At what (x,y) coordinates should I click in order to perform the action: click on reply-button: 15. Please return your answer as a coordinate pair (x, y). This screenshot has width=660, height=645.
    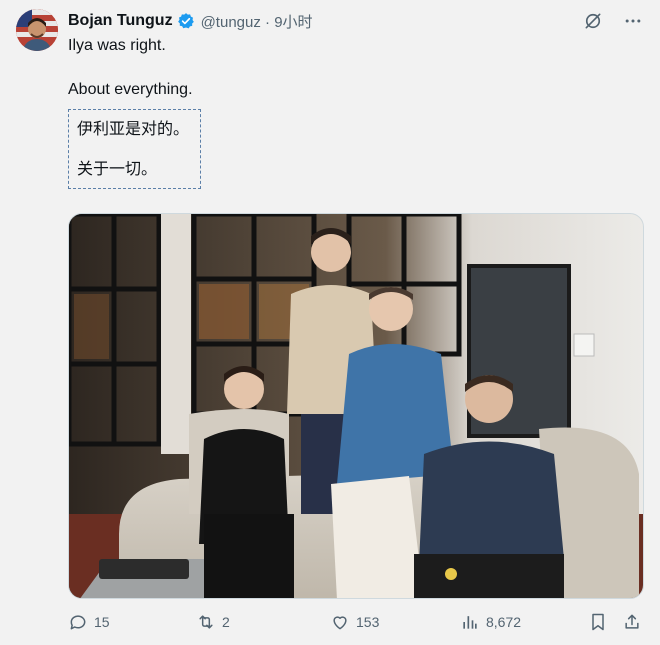
    Looking at the image, I should click on (89, 622).